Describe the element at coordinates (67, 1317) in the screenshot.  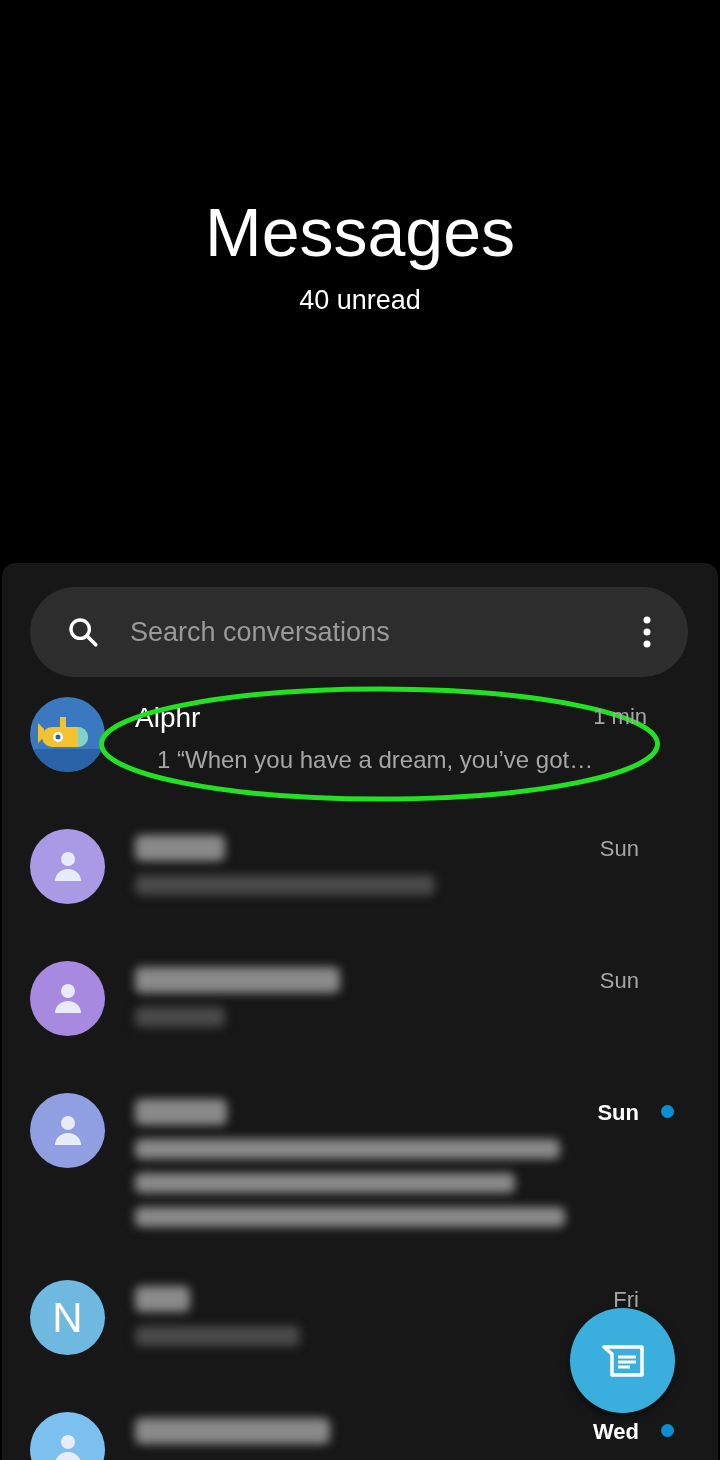
I see `contact-avatar: N` at that location.